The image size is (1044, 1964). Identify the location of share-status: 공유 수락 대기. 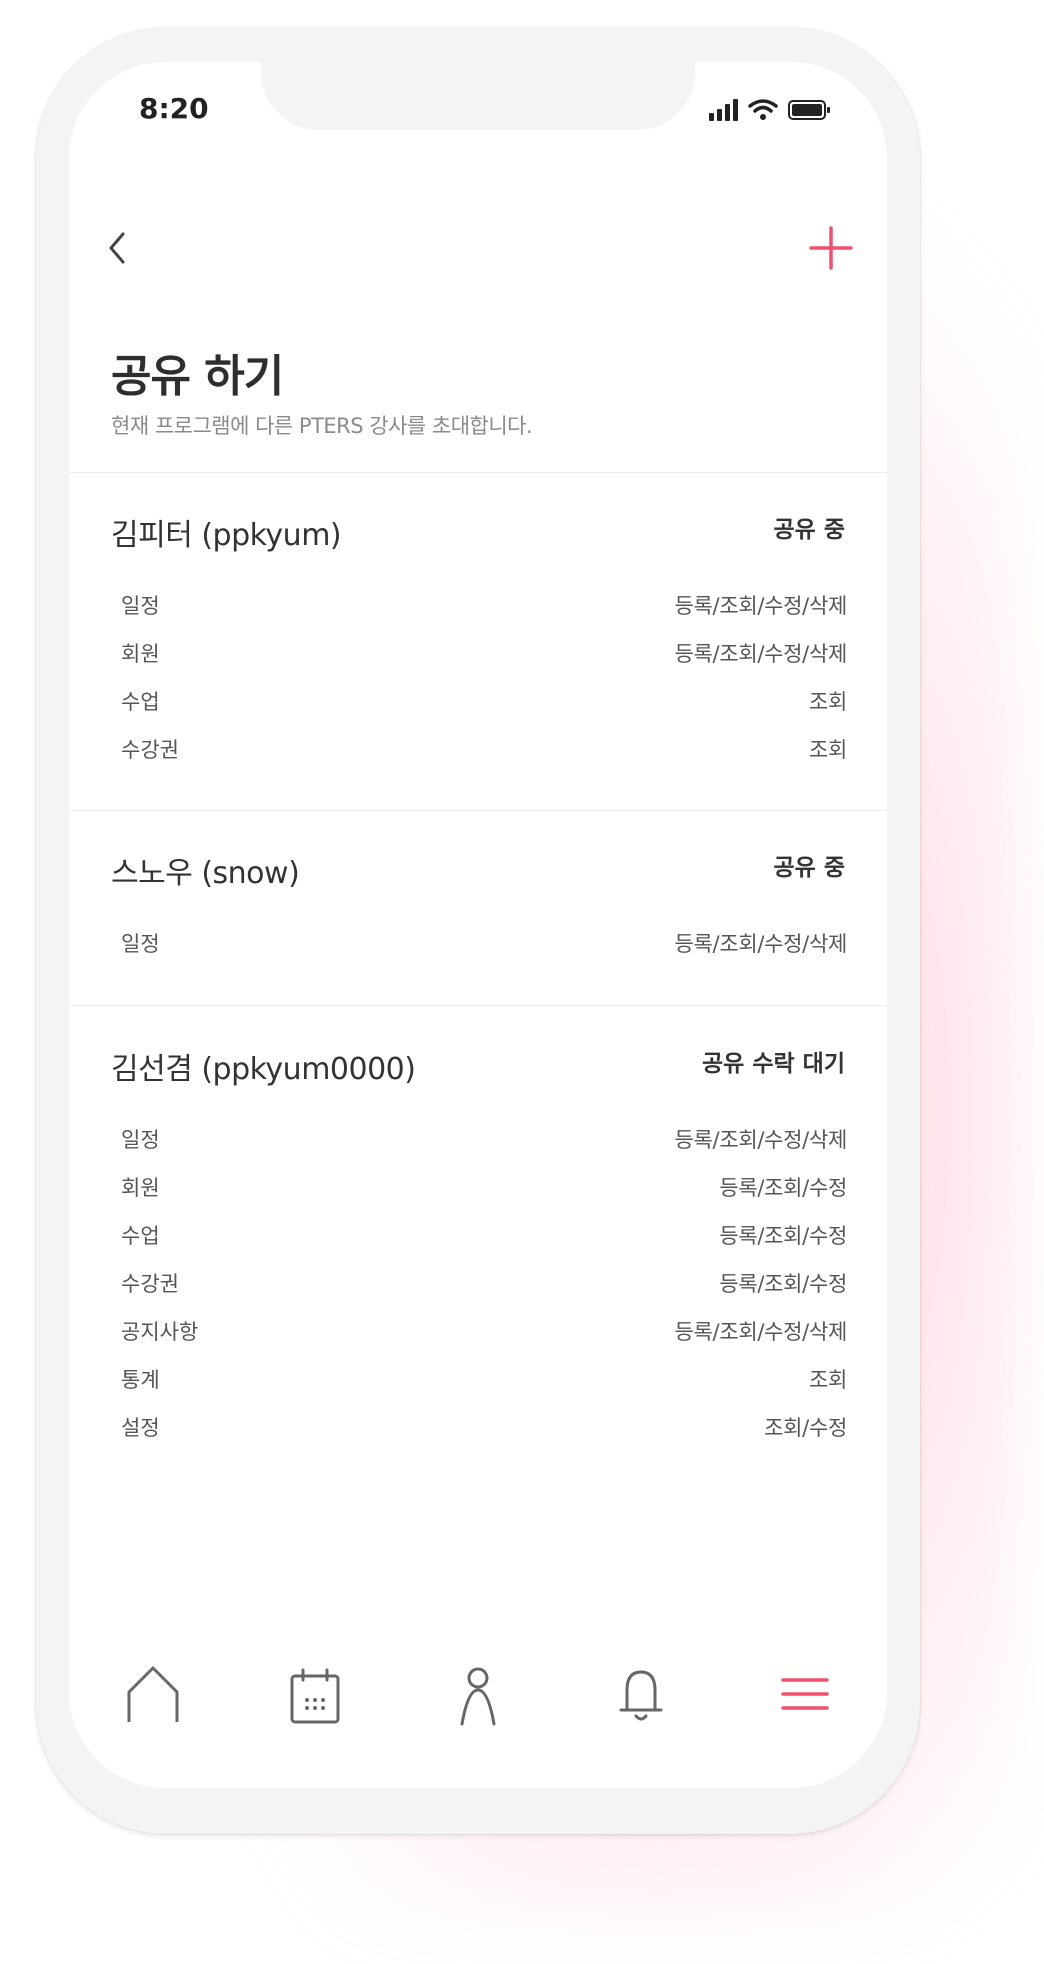
(773, 1064).